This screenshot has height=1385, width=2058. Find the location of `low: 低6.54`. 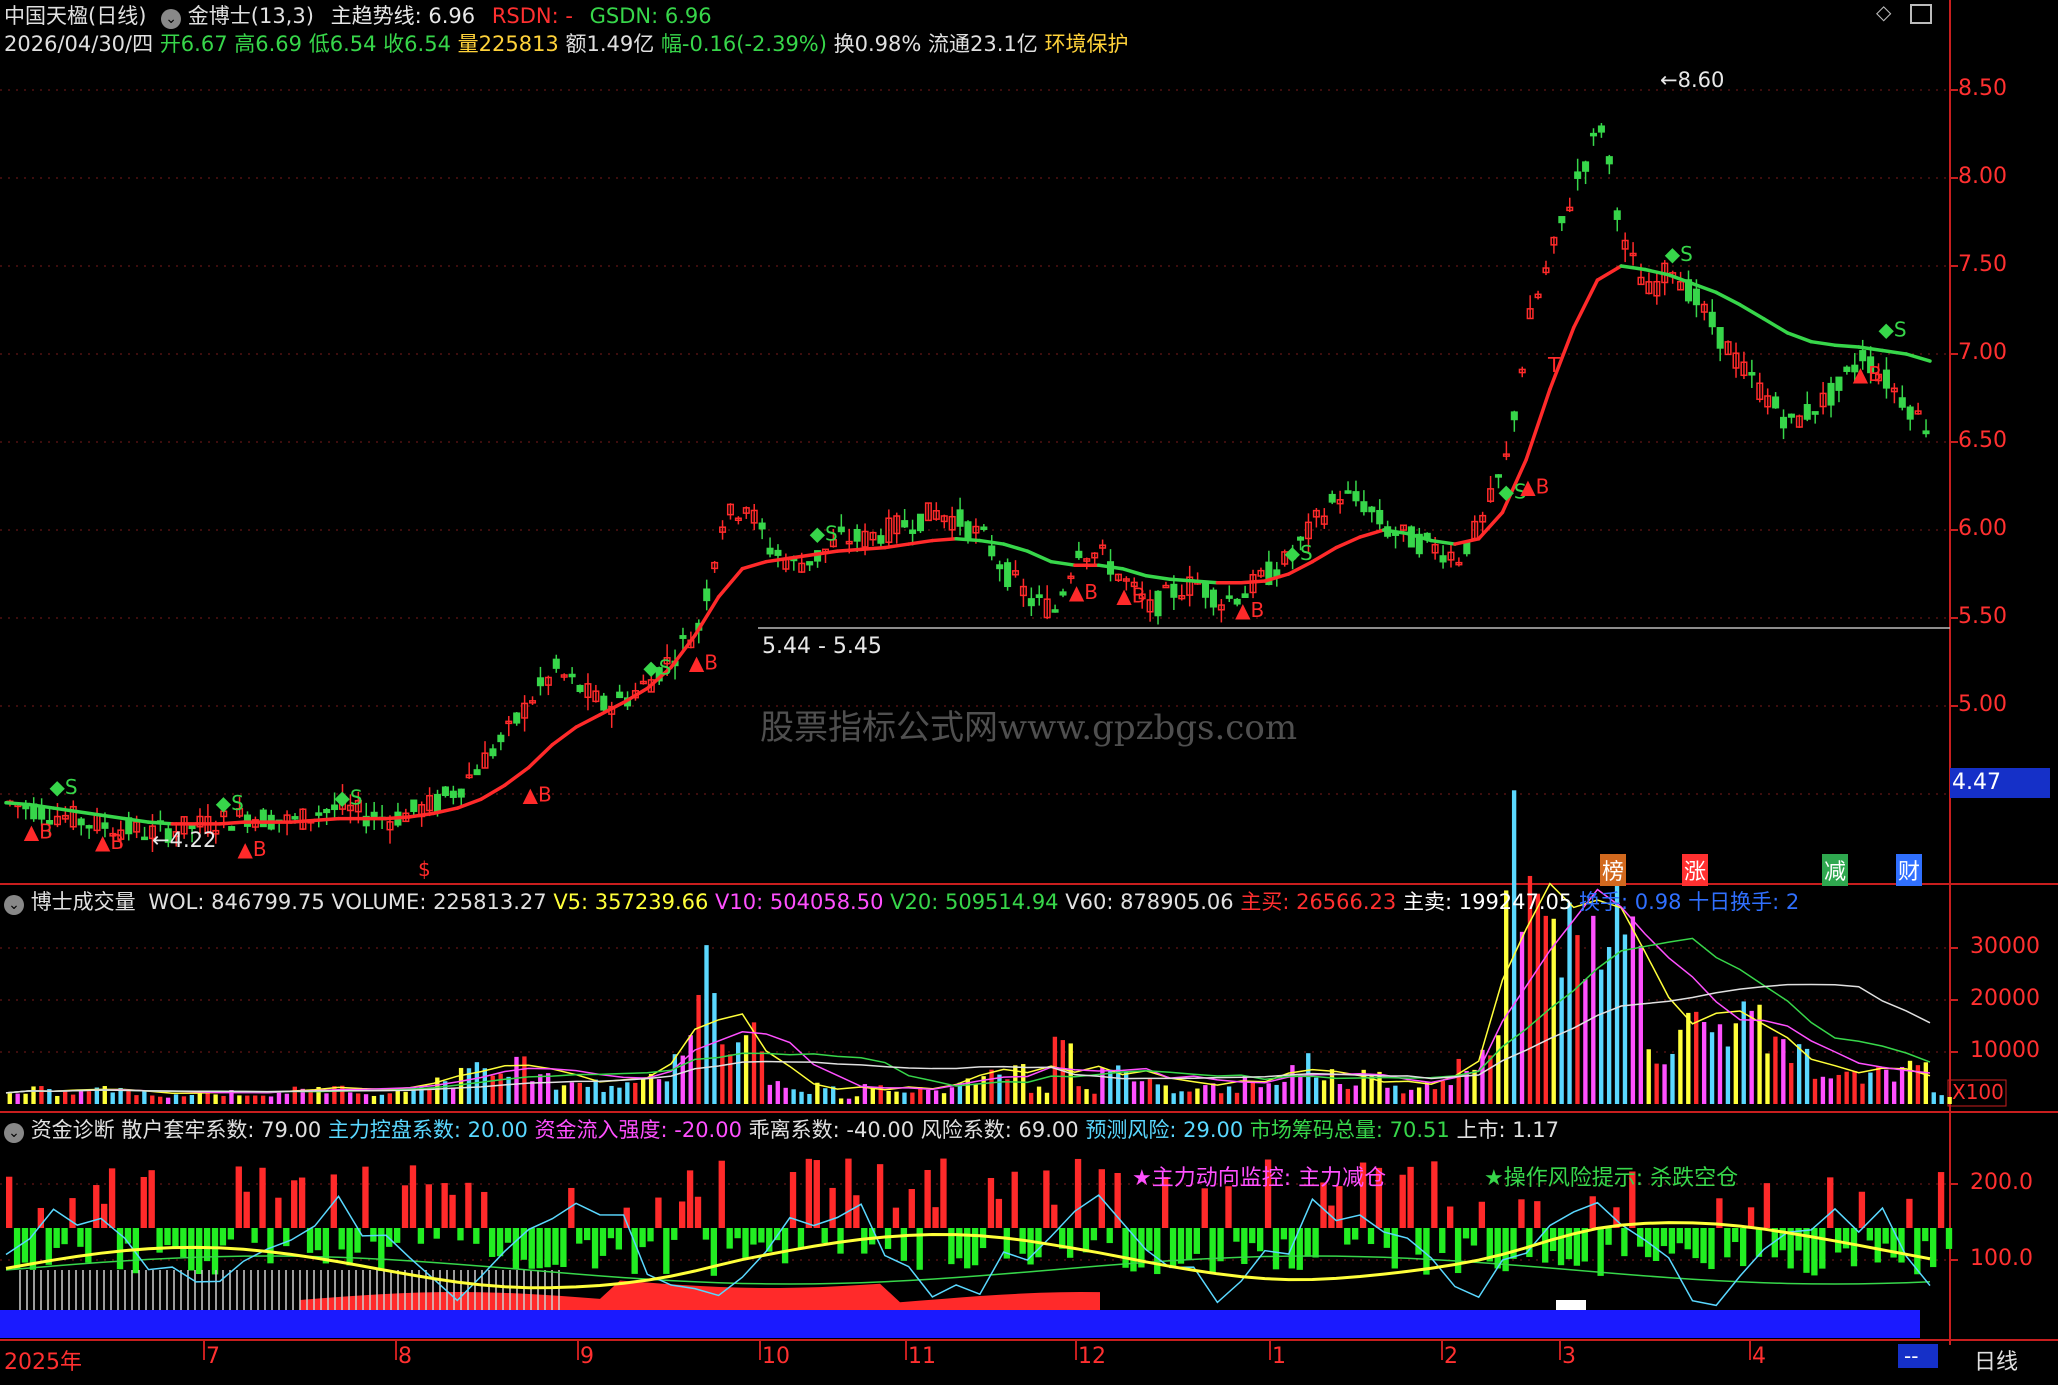

low: 低6.54 is located at coordinates (342, 44).